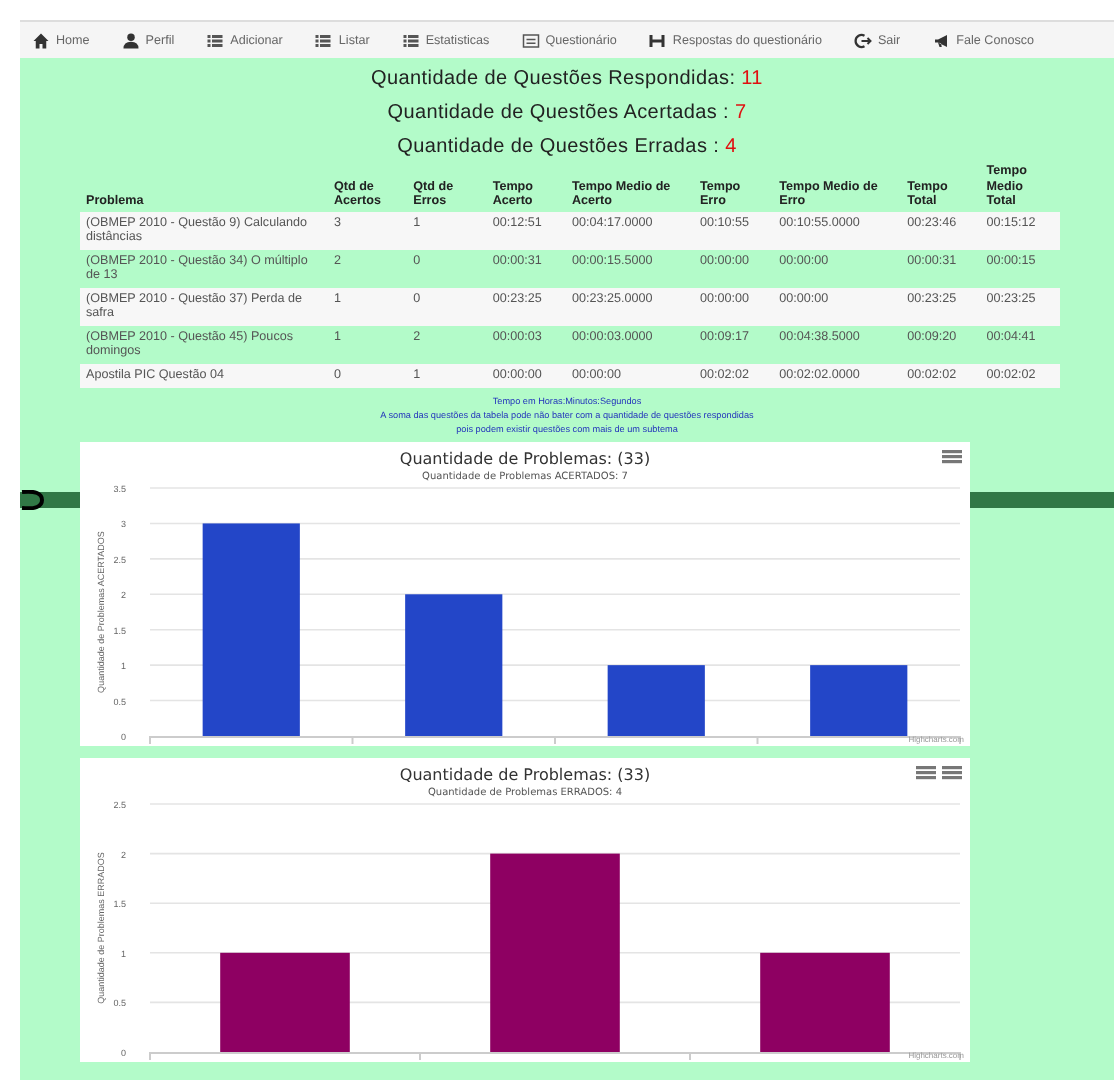 This screenshot has height=1080, width=1114. Describe the element at coordinates (941, 40) in the screenshot. I see `megaphone-icon` at that location.